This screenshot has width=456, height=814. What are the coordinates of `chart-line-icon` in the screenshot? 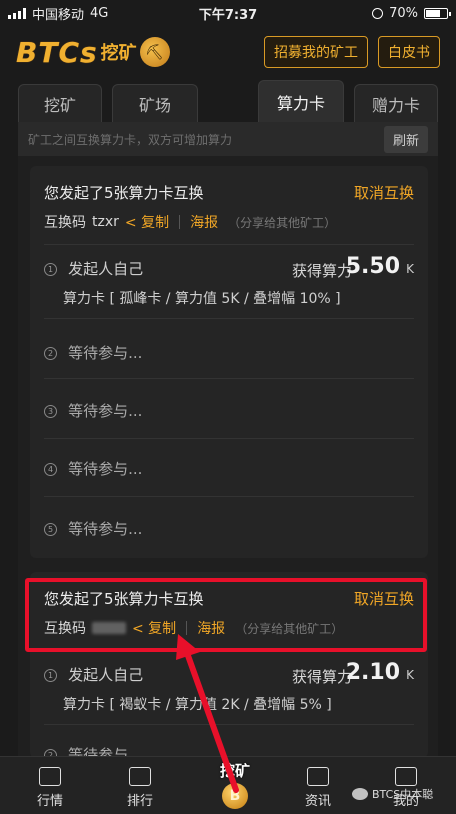 It's located at (50, 776).